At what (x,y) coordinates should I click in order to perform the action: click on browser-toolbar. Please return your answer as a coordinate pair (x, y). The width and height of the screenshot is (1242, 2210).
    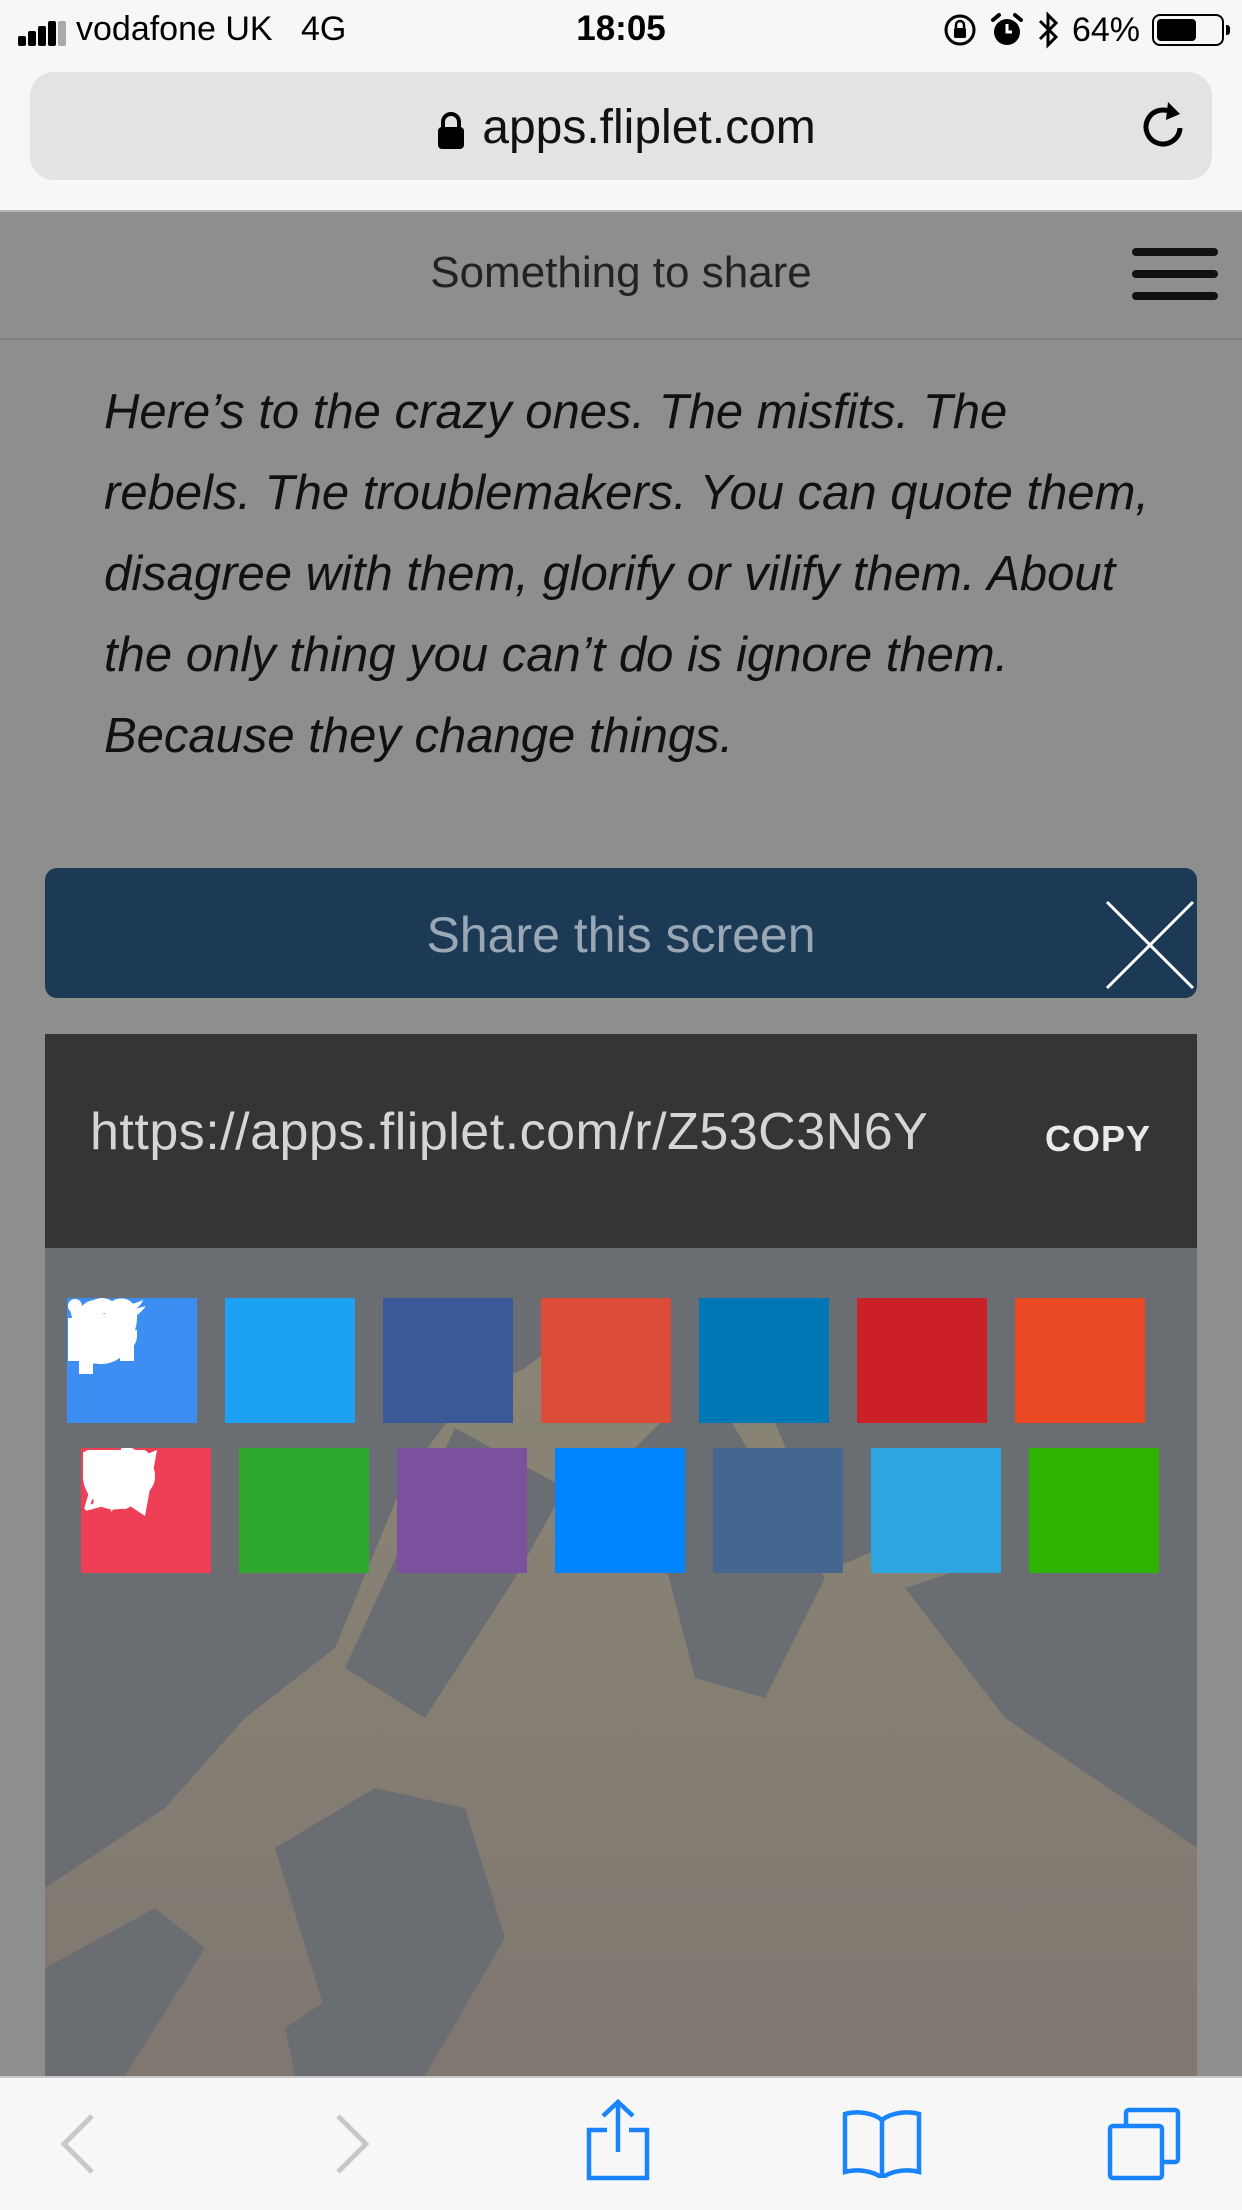
    Looking at the image, I should click on (621, 2143).